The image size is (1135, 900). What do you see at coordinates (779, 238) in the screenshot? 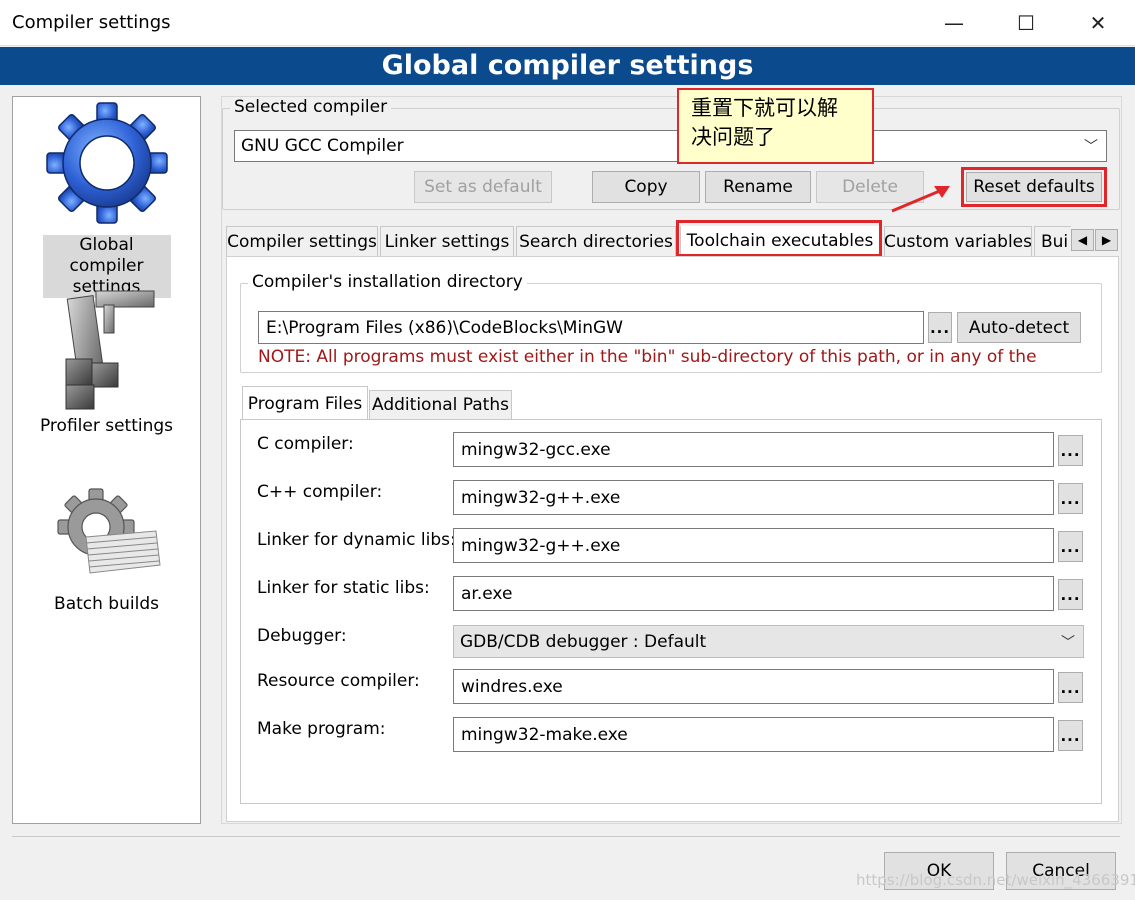
I see `tab-highlight` at bounding box center [779, 238].